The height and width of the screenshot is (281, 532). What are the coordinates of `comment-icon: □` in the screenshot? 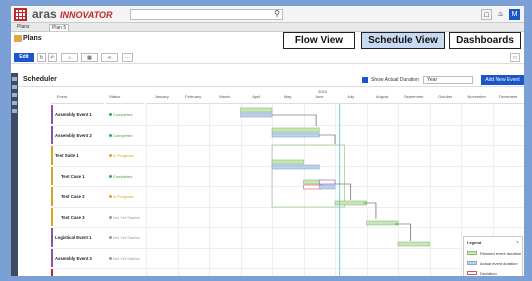 It's located at (515, 57).